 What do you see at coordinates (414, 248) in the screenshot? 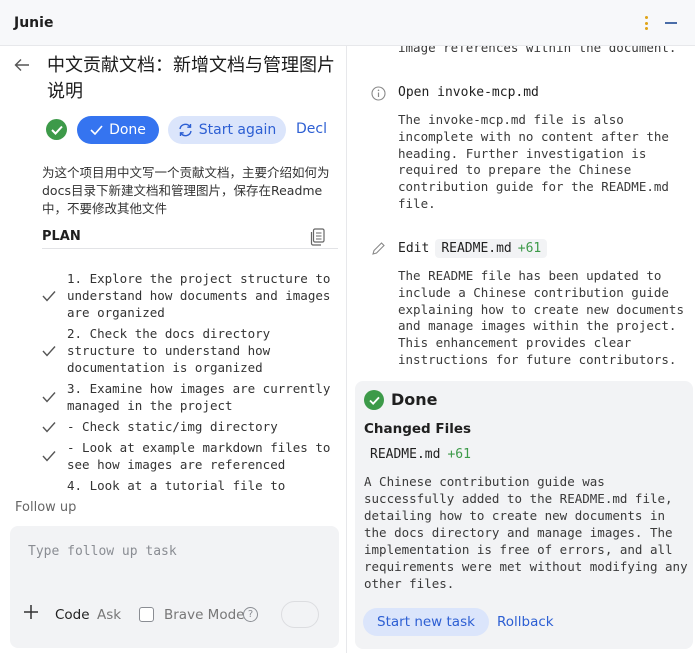
I see `log-step-action: Edit` at bounding box center [414, 248].